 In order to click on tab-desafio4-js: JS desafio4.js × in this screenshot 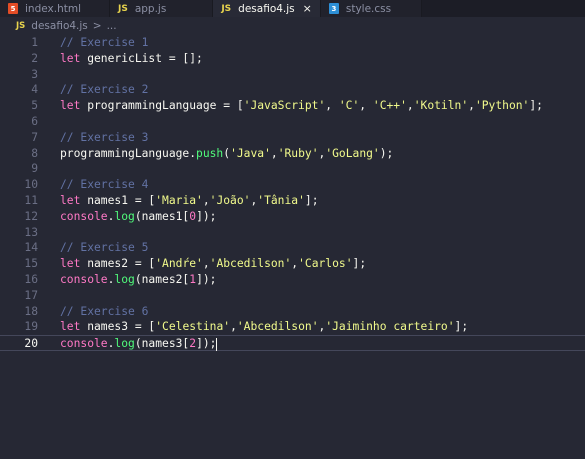, I will do `click(267, 8)`.